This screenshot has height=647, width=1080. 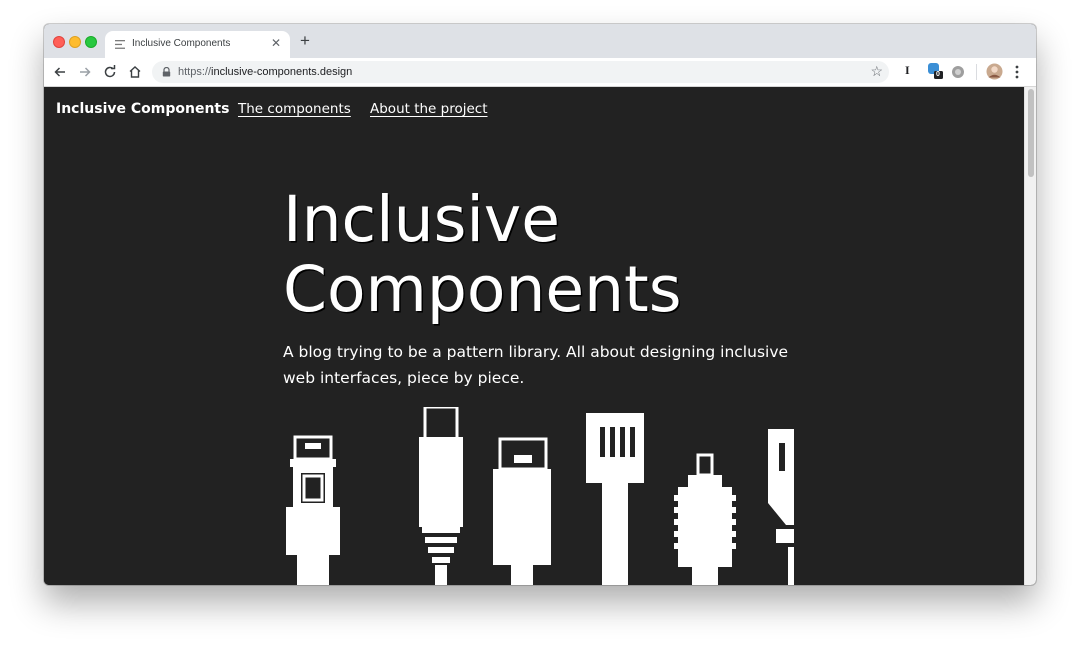 What do you see at coordinates (85, 72) in the screenshot?
I see `forward-icon` at bounding box center [85, 72].